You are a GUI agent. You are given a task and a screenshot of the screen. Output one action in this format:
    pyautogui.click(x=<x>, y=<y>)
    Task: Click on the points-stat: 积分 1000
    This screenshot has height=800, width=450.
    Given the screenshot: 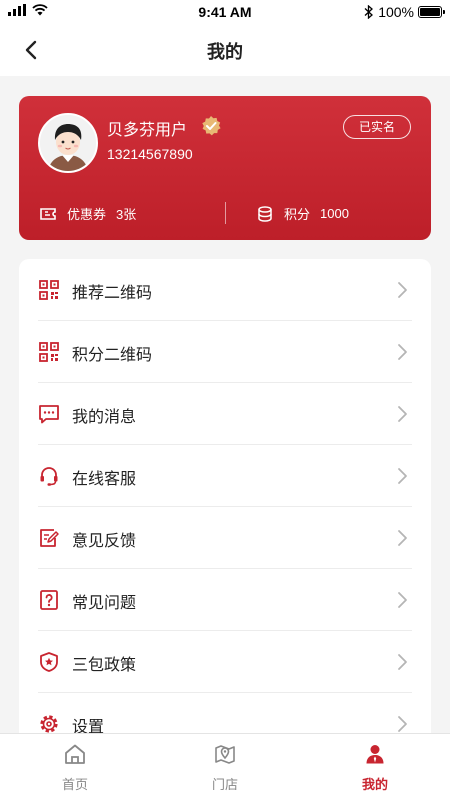 What is the action you would take?
    pyautogui.click(x=302, y=213)
    